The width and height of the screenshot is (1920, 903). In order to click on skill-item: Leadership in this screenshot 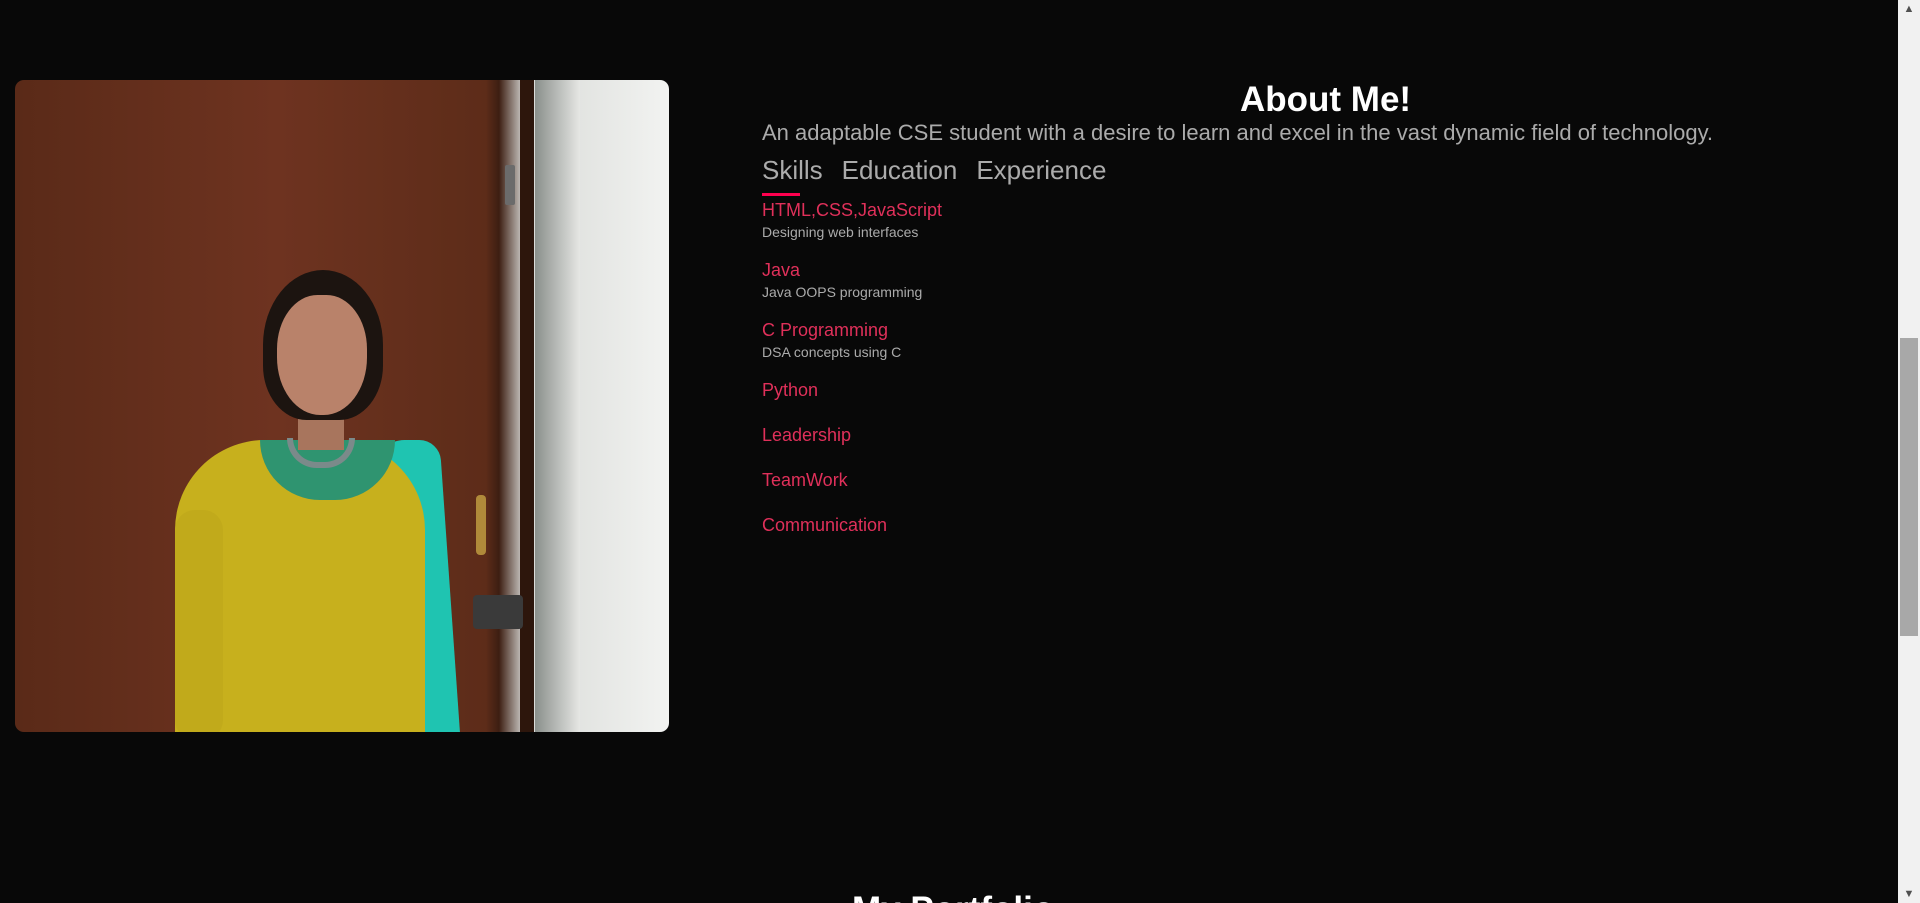, I will do `click(852, 435)`.